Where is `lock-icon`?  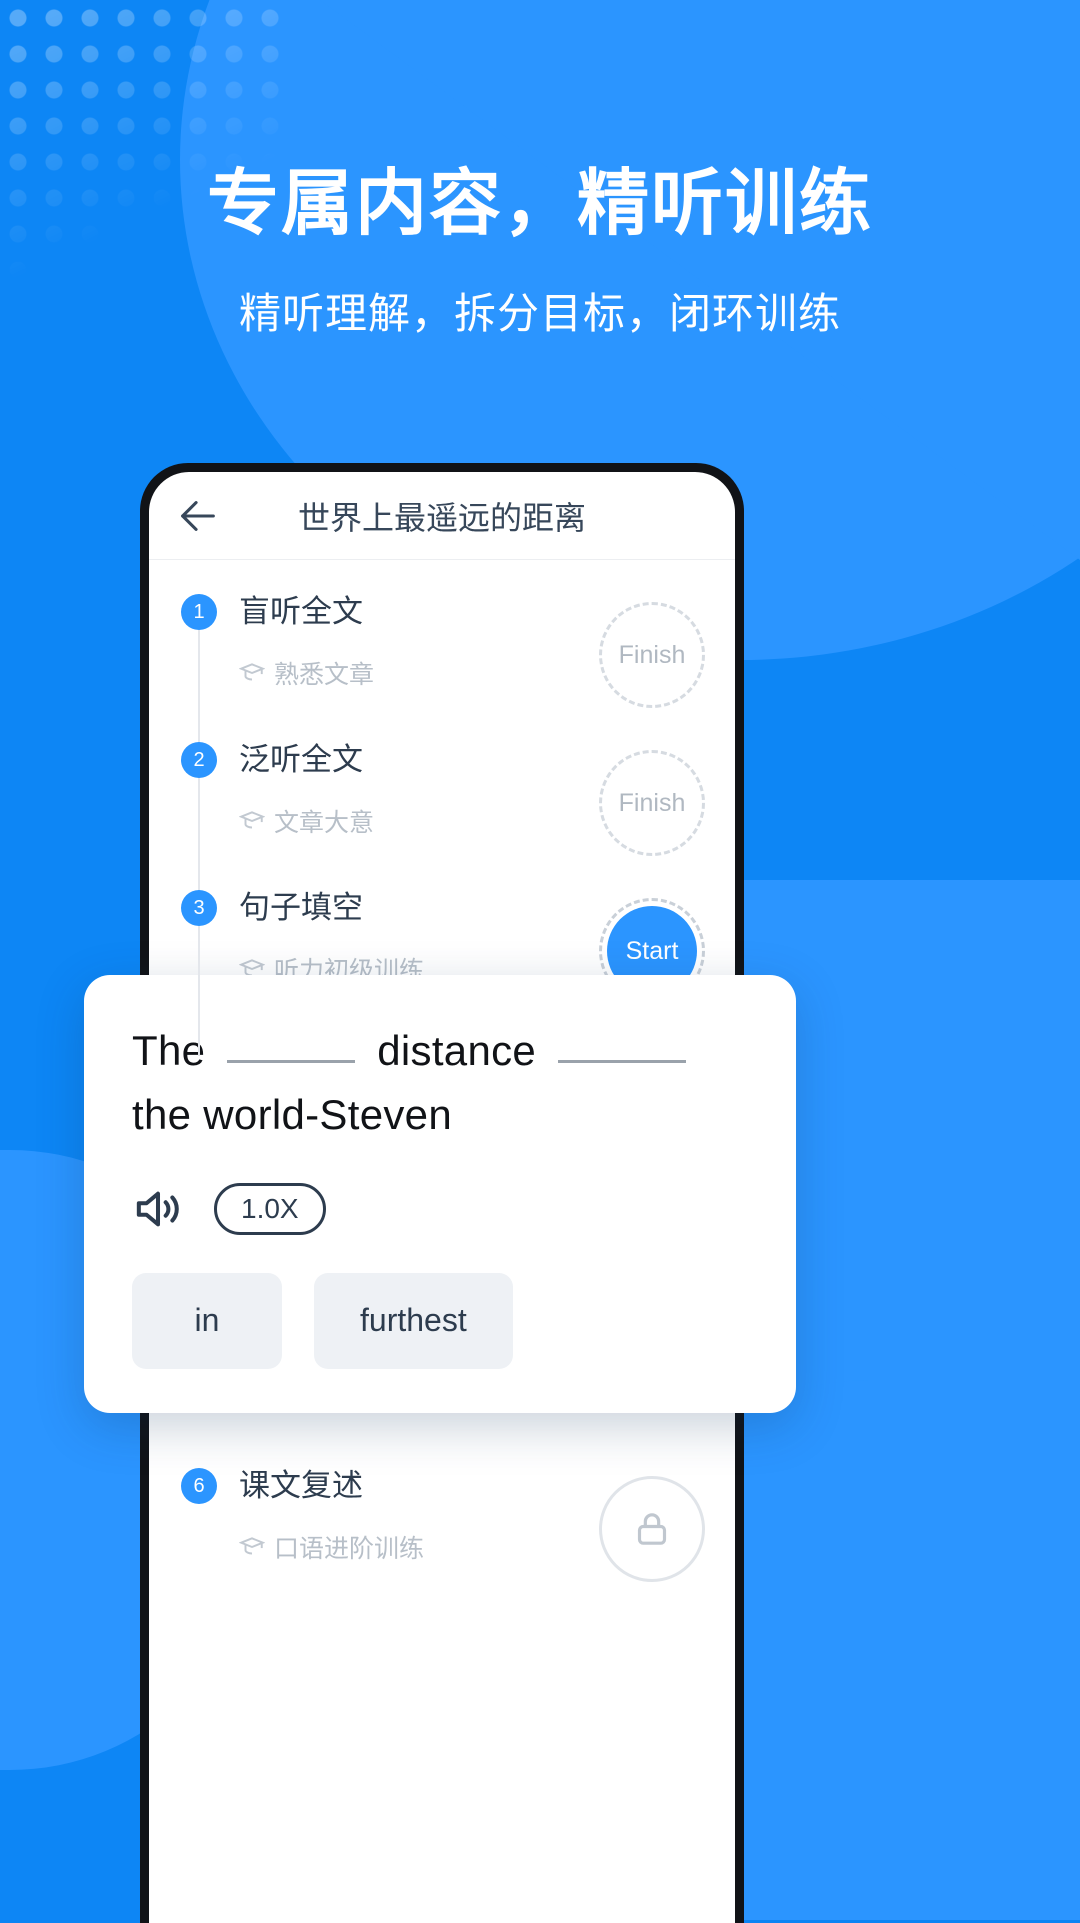
lock-icon is located at coordinates (652, 1529).